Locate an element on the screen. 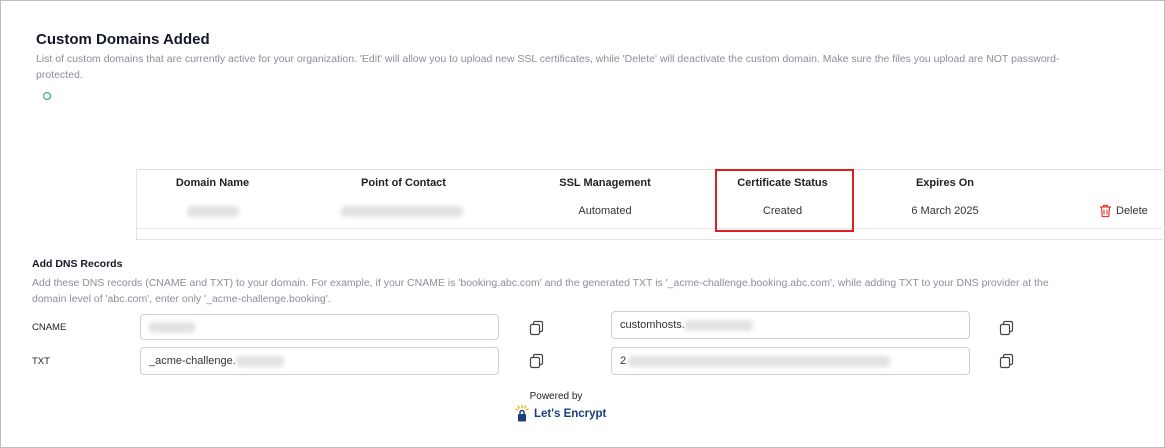 The image size is (1165, 448). certificate-status-highlight is located at coordinates (784, 200).